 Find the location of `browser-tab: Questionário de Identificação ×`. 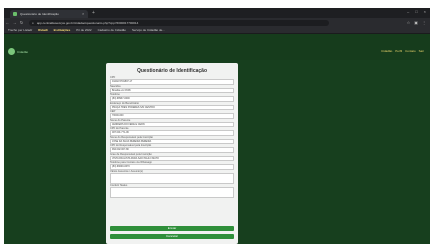

browser-tab: Questionário de Identificação × is located at coordinates (49, 14).